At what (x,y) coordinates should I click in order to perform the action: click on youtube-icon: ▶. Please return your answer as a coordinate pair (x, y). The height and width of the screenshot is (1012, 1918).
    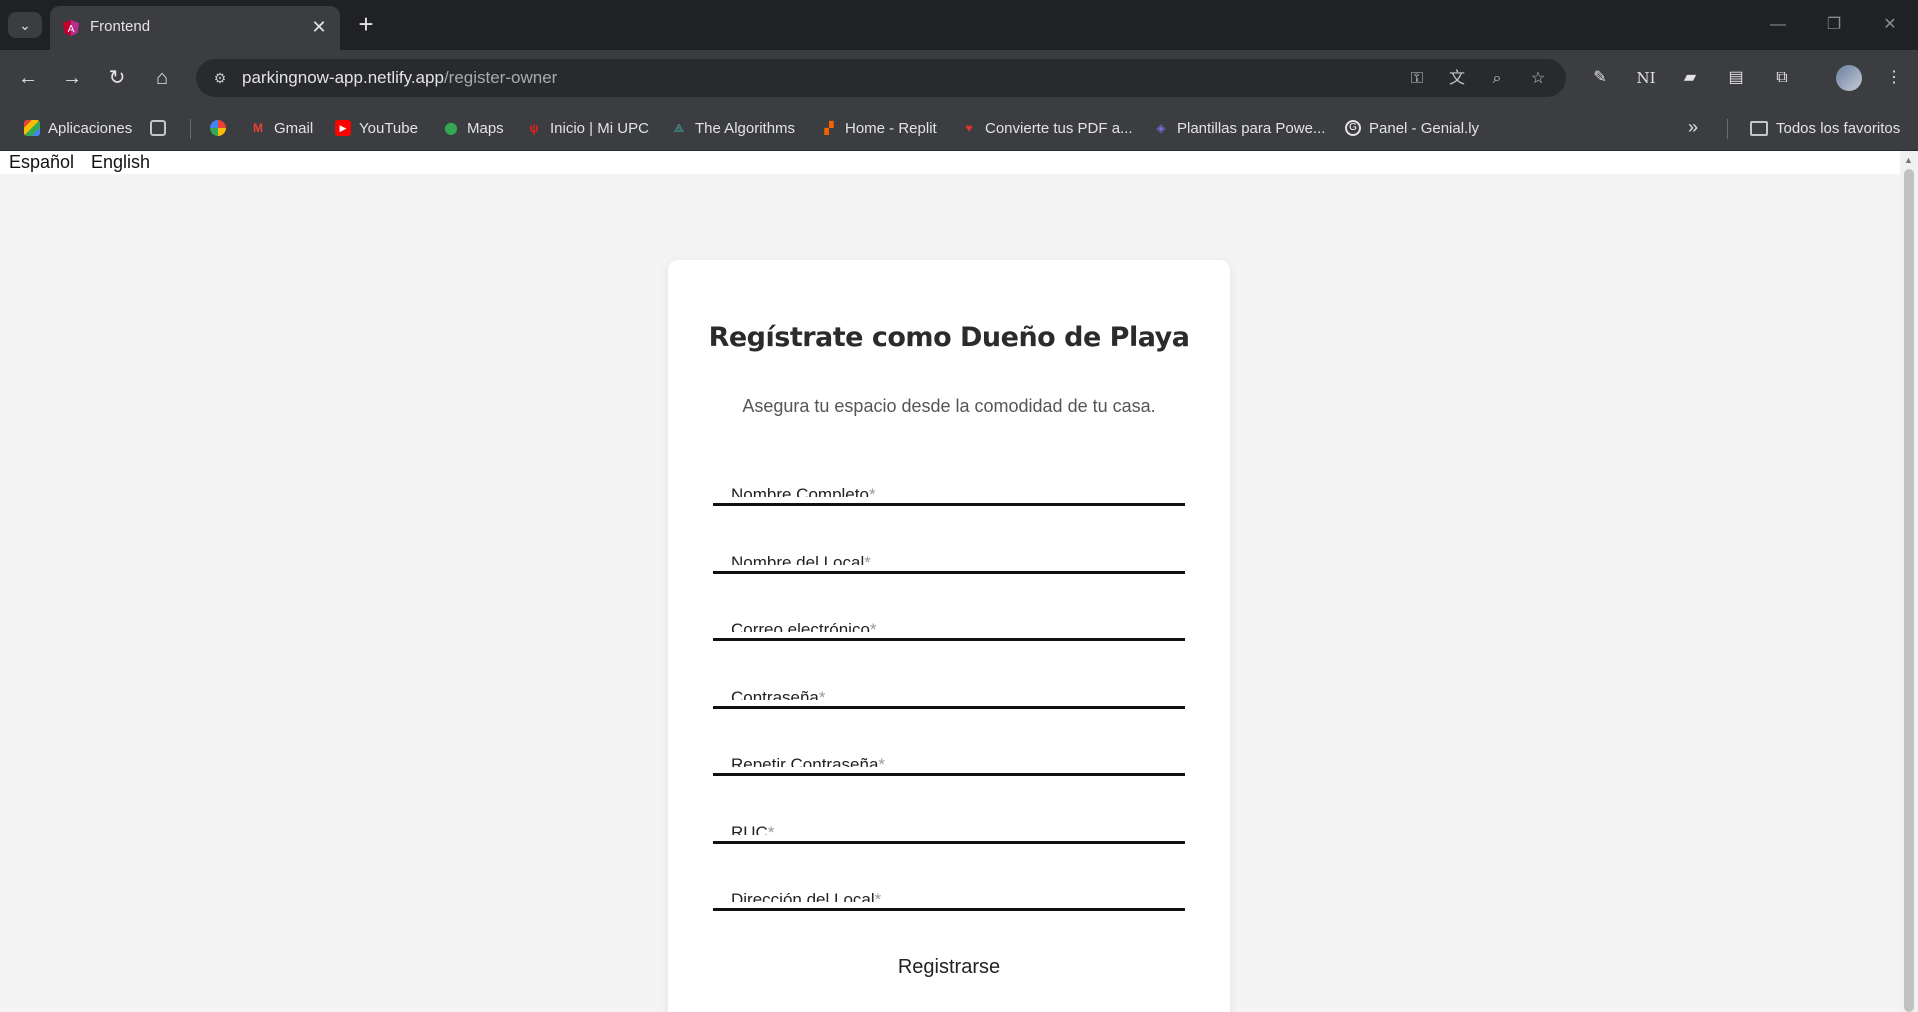
    Looking at the image, I should click on (343, 128).